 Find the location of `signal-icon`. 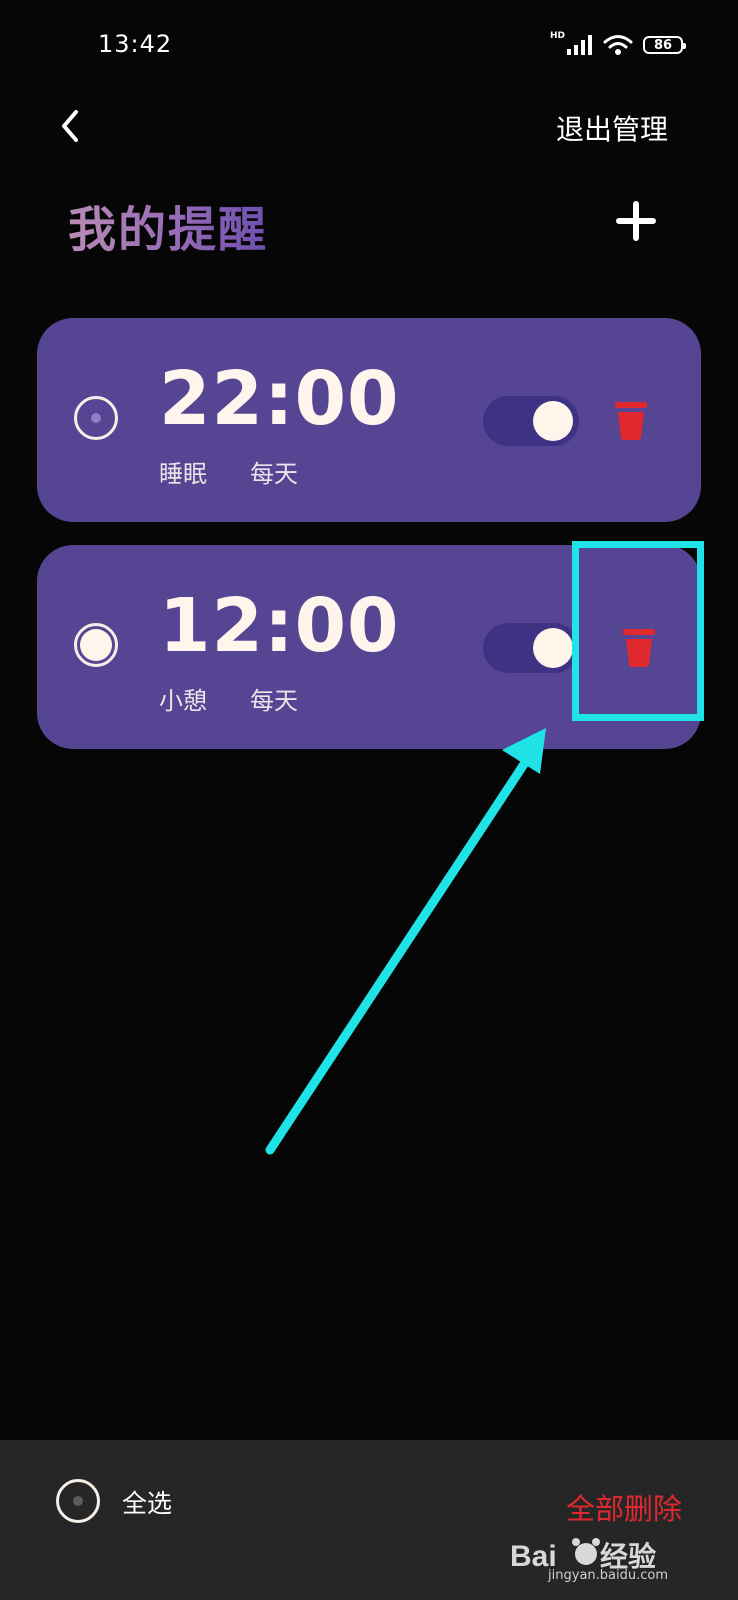

signal-icon is located at coordinates (580, 45).